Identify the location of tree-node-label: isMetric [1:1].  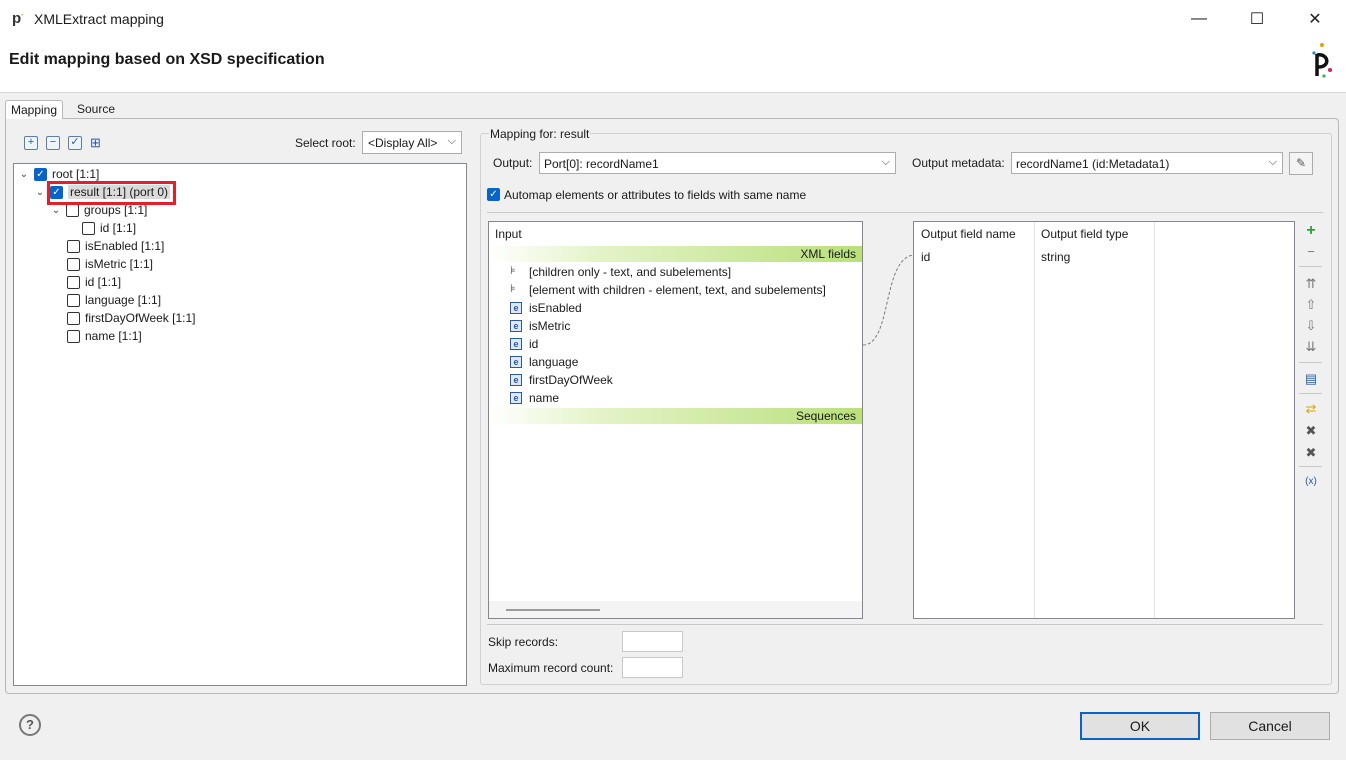
(119, 264).